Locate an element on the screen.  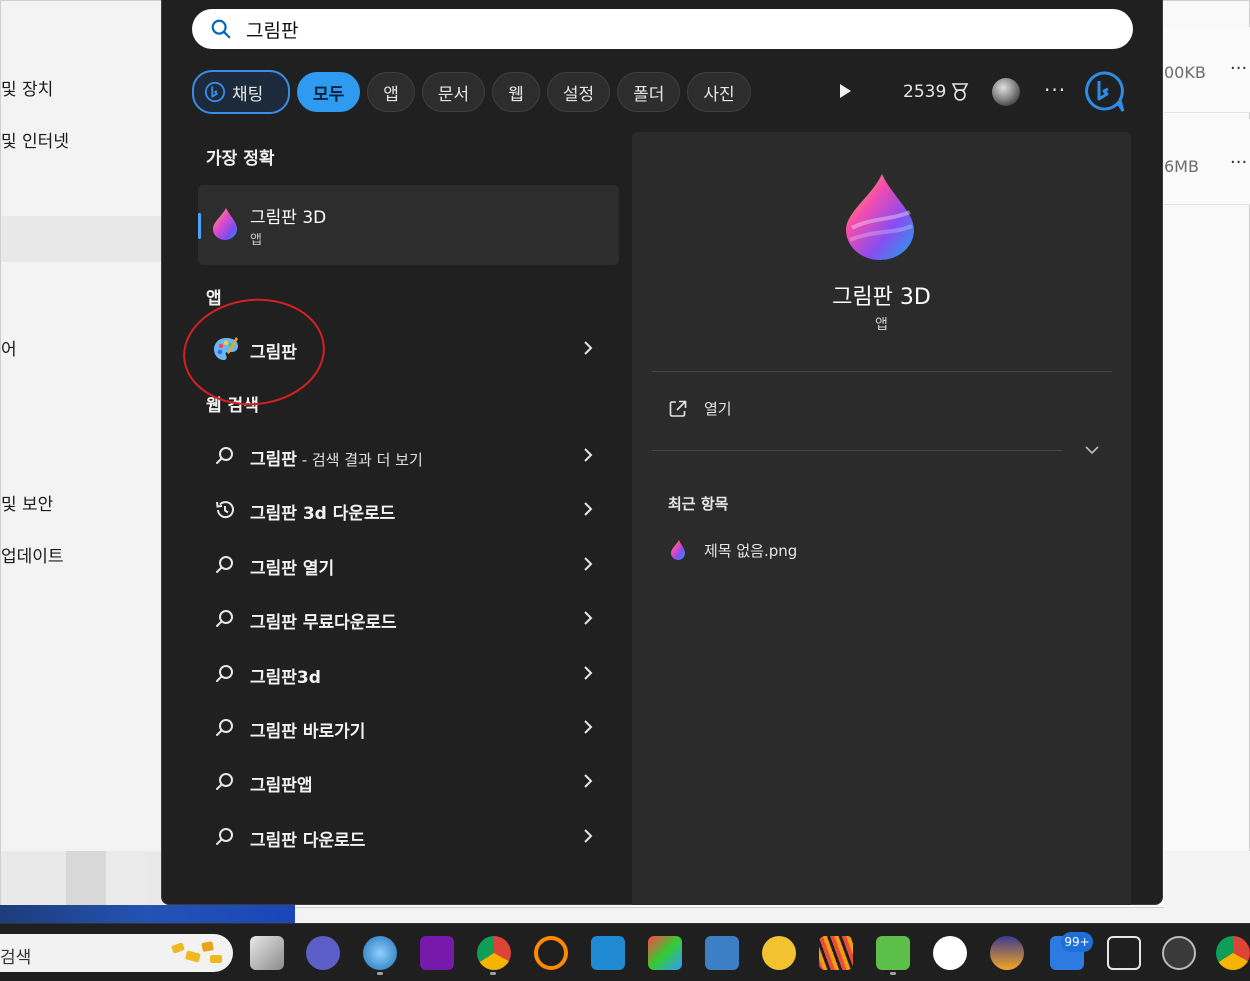
rewards-points: 2539 is located at coordinates (936, 92).